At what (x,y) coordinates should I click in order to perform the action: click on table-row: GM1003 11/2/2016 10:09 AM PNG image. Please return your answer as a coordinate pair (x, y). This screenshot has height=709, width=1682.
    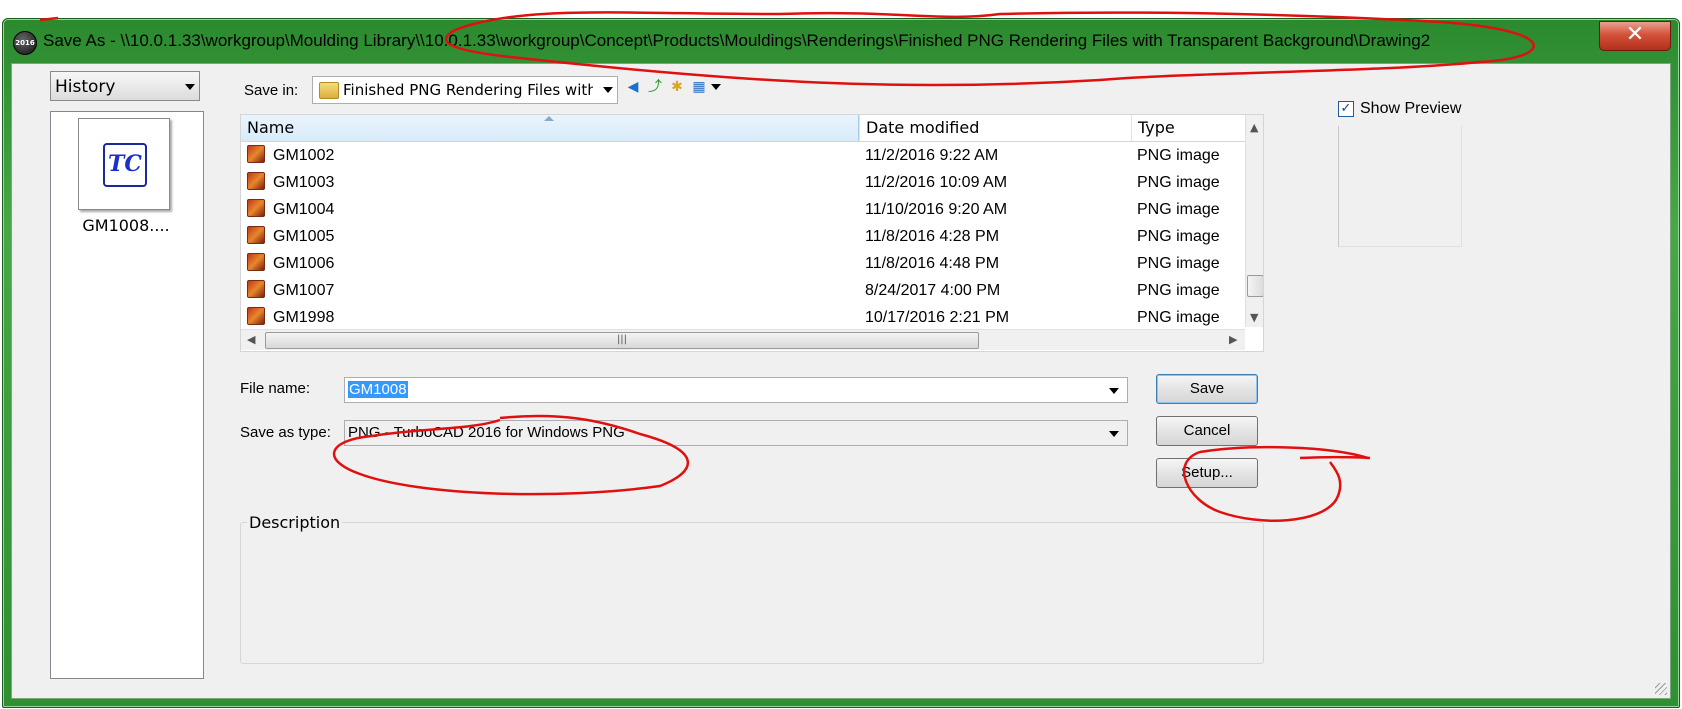
    Looking at the image, I should click on (743, 182).